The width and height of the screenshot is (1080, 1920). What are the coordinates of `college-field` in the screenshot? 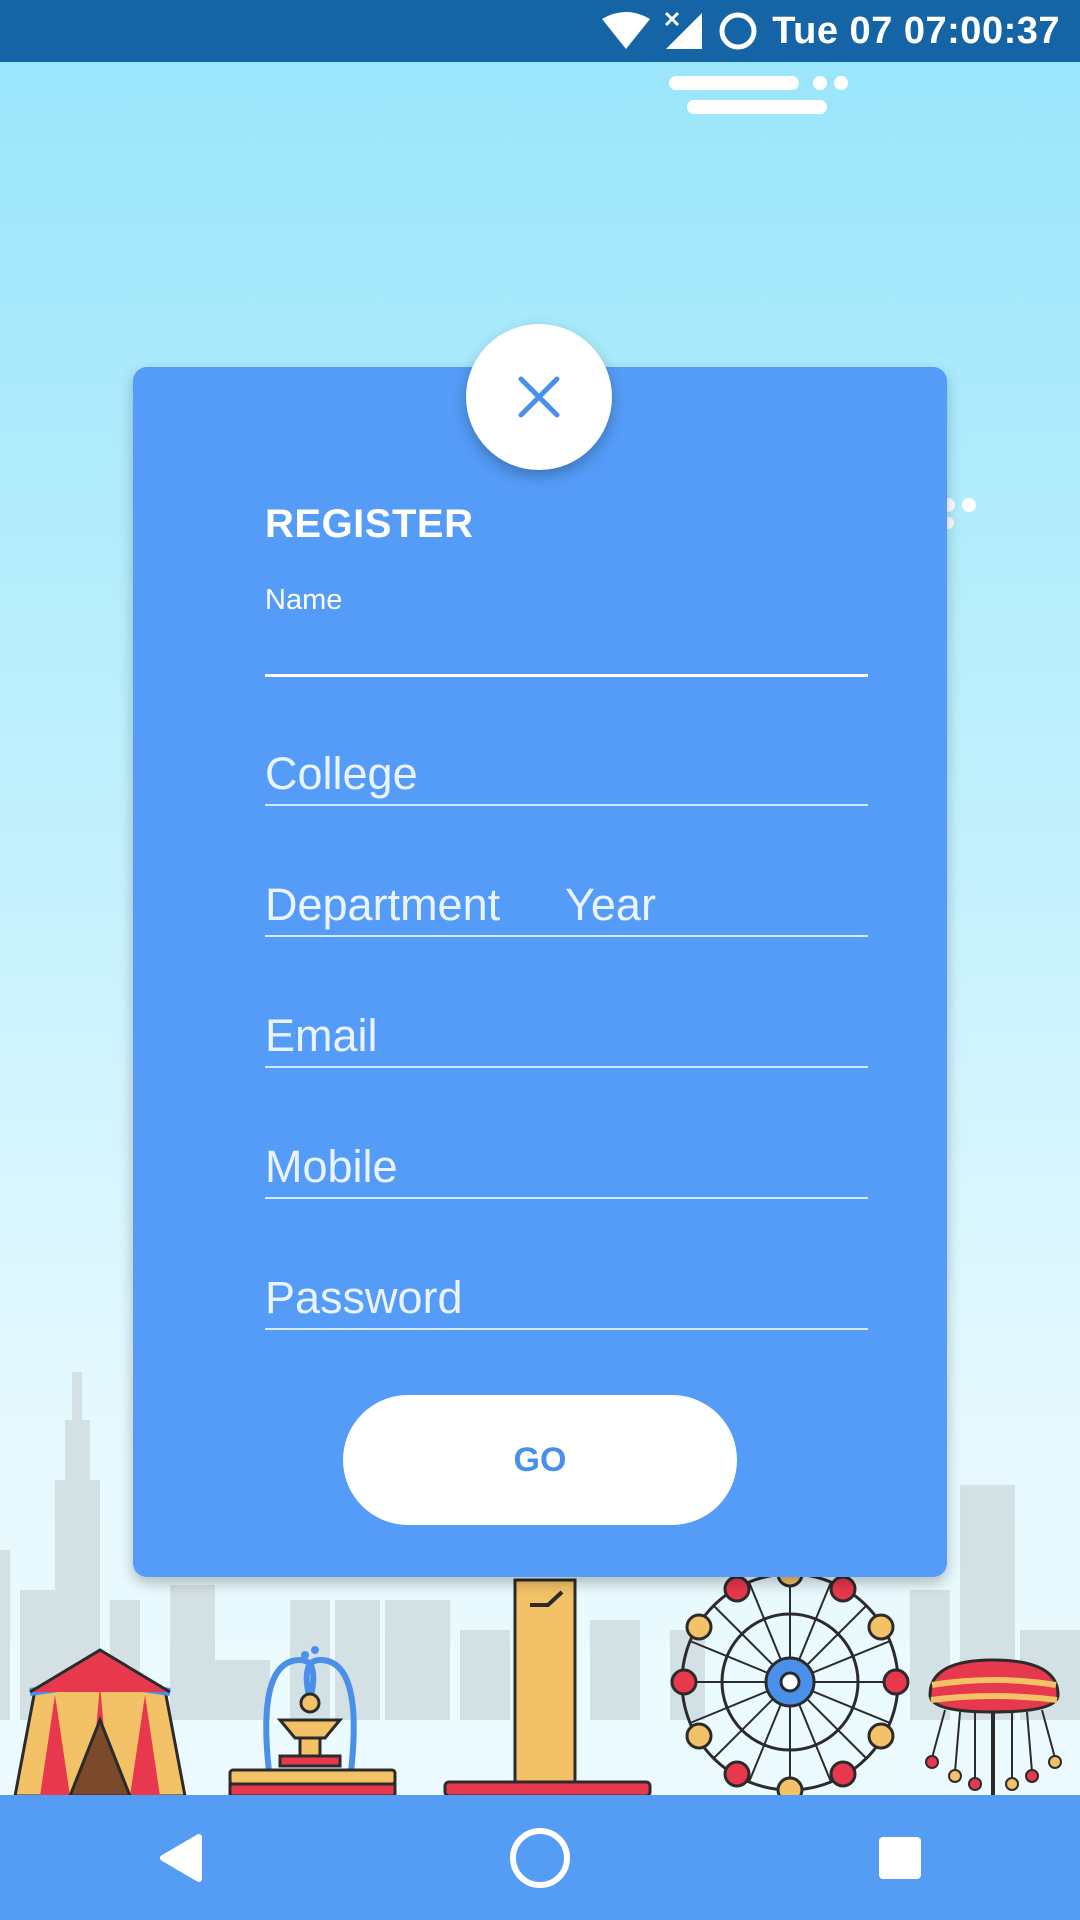 It's located at (566, 775).